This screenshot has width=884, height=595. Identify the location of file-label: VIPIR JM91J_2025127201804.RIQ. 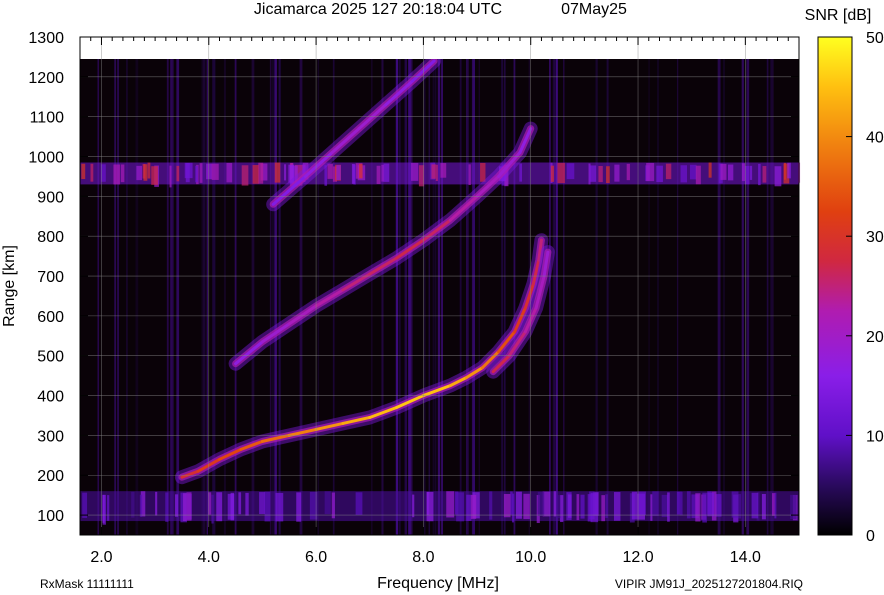
(709, 584).